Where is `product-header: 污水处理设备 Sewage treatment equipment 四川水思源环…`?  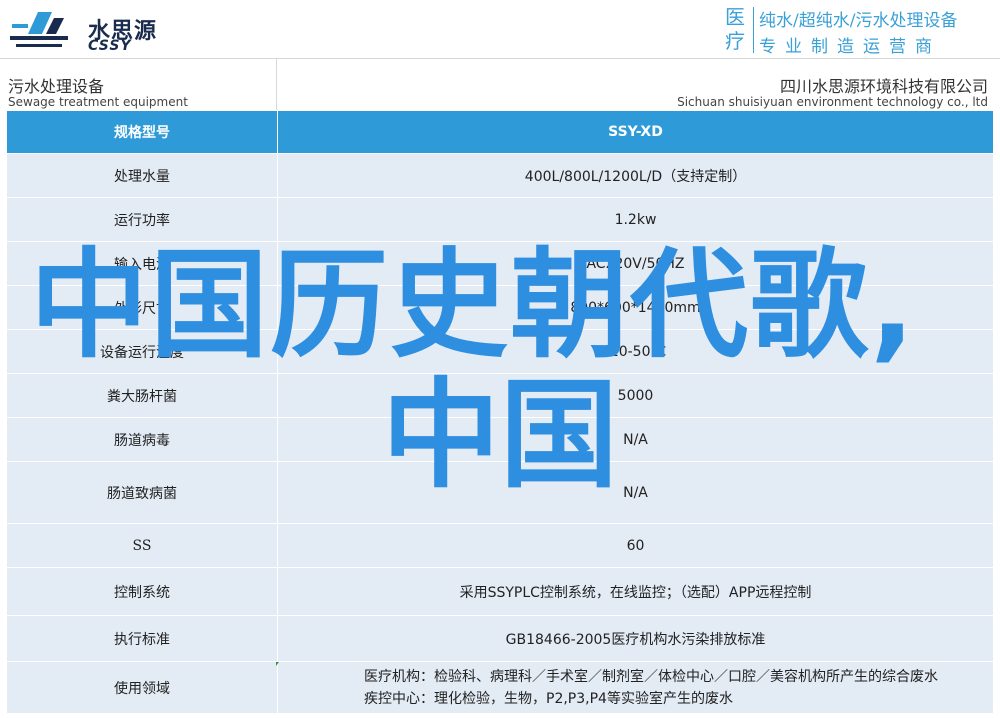
product-header: 污水处理设备 Sewage treatment equipment 四川水思源环… is located at coordinates (500, 84).